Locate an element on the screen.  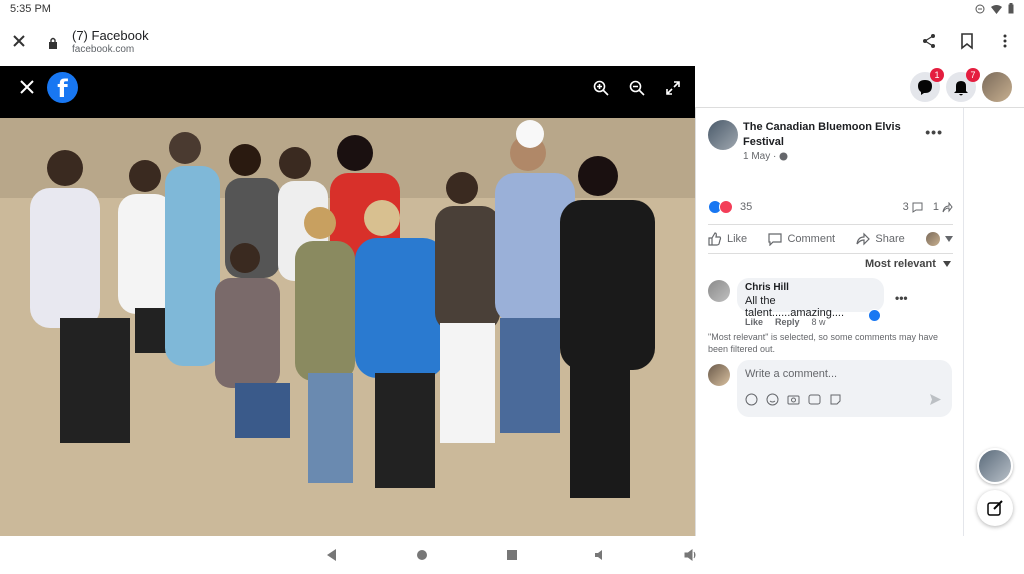
right-rail is located at coordinates (993, 322).